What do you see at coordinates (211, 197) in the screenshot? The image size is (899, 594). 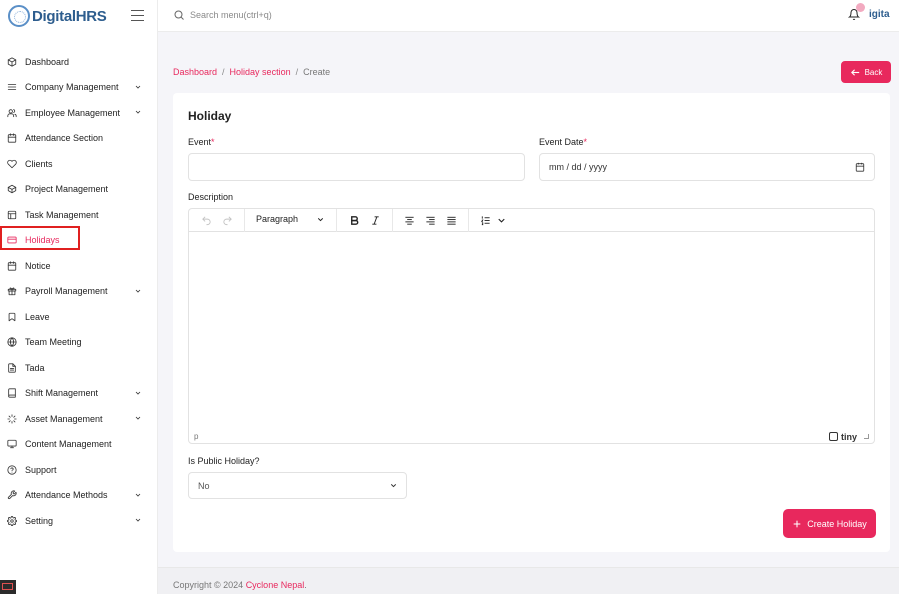 I see `description-label: Description` at bounding box center [211, 197].